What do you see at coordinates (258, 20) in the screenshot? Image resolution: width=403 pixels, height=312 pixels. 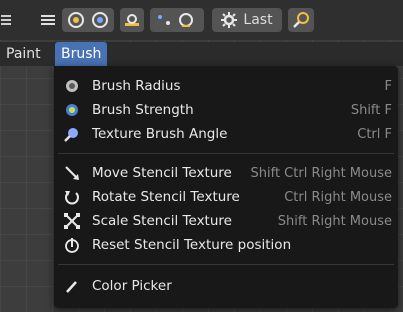 I see `last-label: Last` at bounding box center [258, 20].